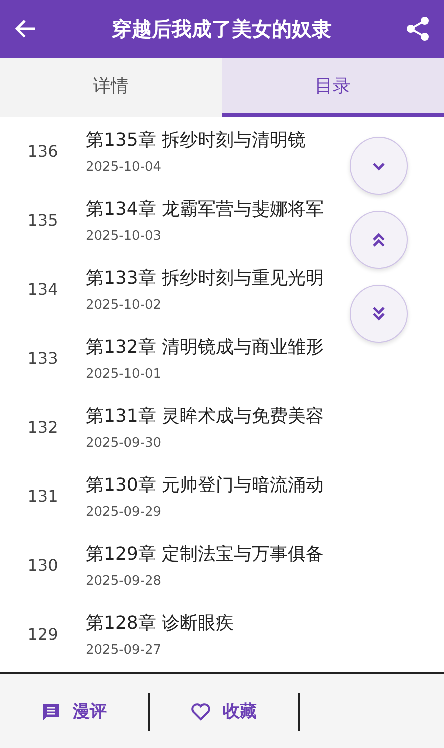  Describe the element at coordinates (379, 240) in the screenshot. I see `scroll-top-button` at that location.